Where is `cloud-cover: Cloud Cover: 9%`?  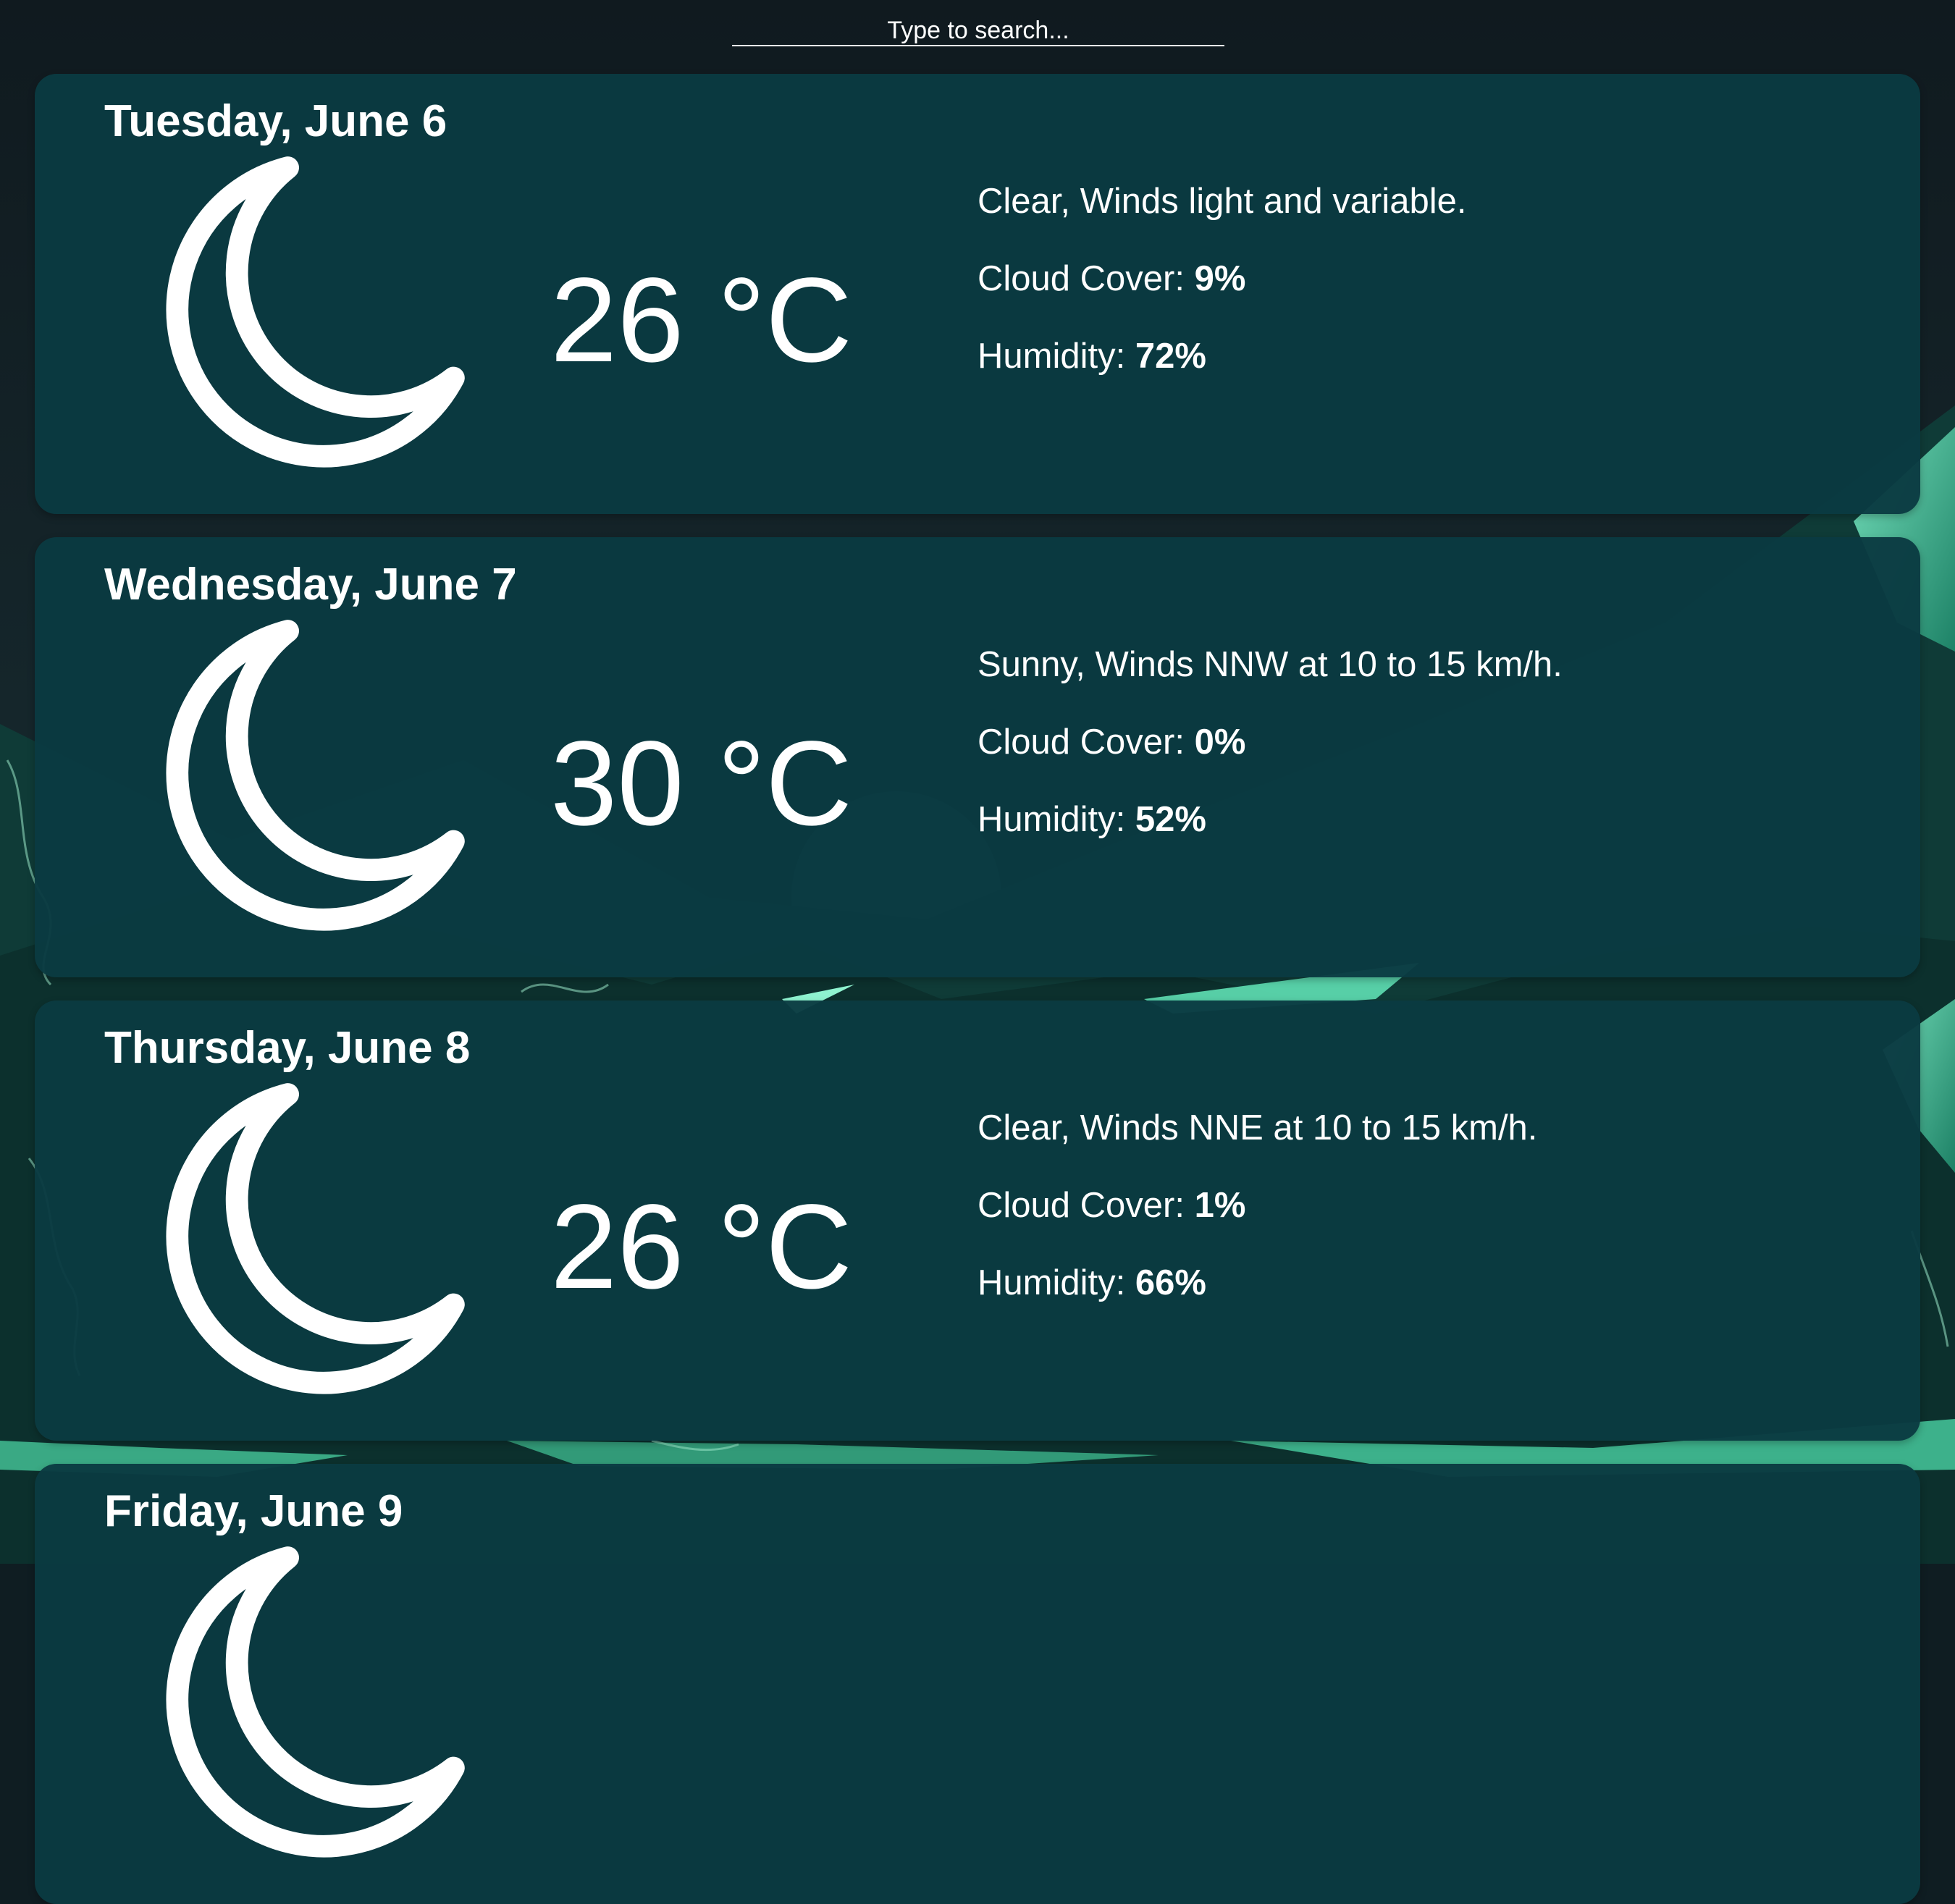 cloud-cover: Cloud Cover: 9% is located at coordinates (1222, 297).